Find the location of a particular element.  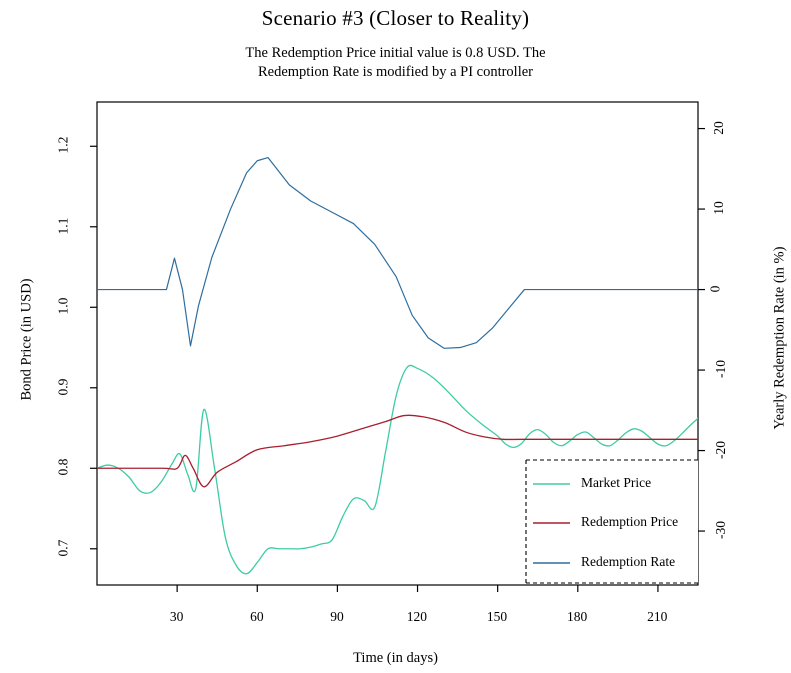

y-axis-label-right: Yearly Redemption Rate (in %) is located at coordinates (779, 338).